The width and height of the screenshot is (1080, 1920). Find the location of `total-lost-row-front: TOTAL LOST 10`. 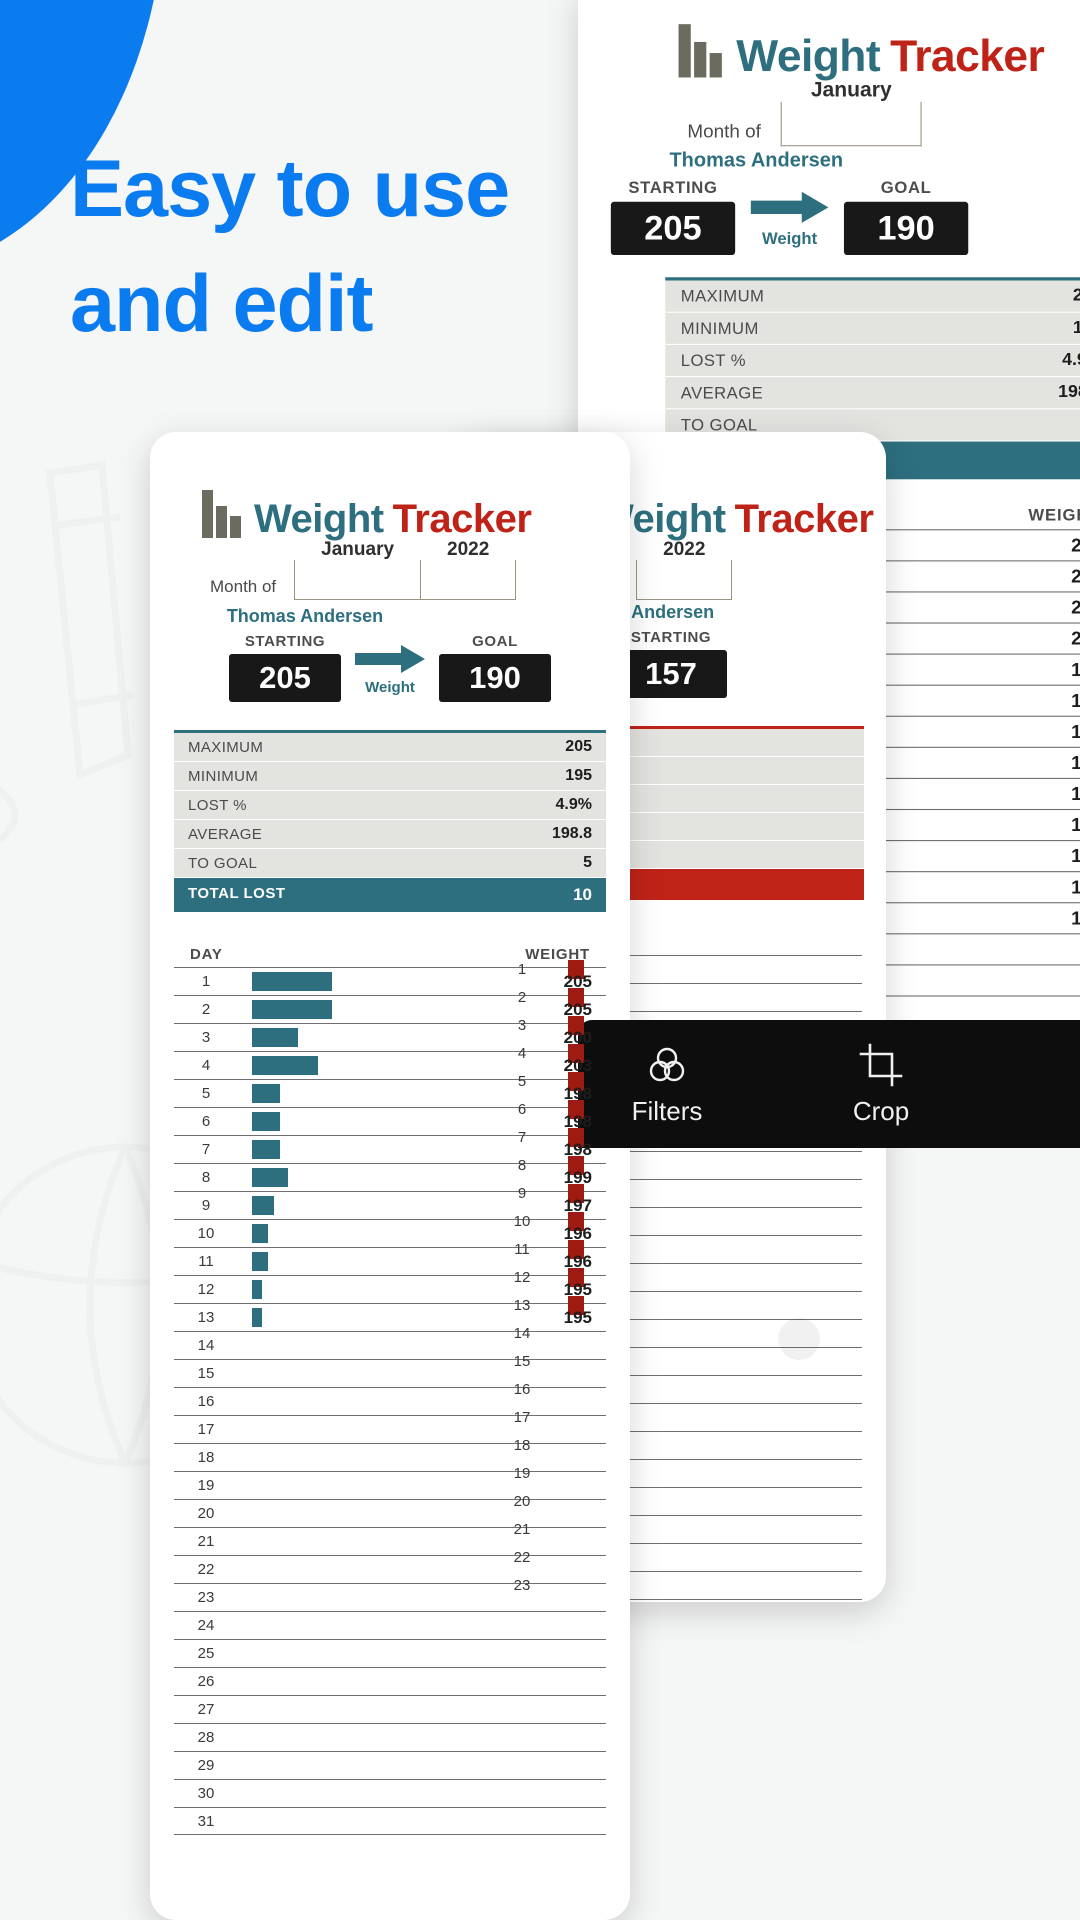

total-lost-row-front: TOTAL LOST 10 is located at coordinates (390, 895).